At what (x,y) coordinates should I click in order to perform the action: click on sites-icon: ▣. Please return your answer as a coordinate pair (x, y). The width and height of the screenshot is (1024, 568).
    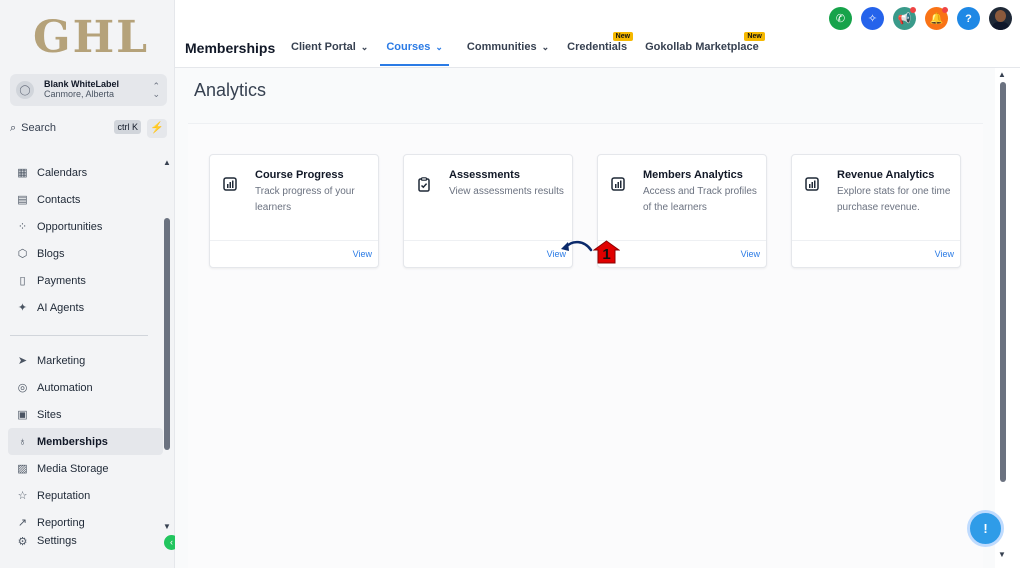
    Looking at the image, I should click on (22, 415).